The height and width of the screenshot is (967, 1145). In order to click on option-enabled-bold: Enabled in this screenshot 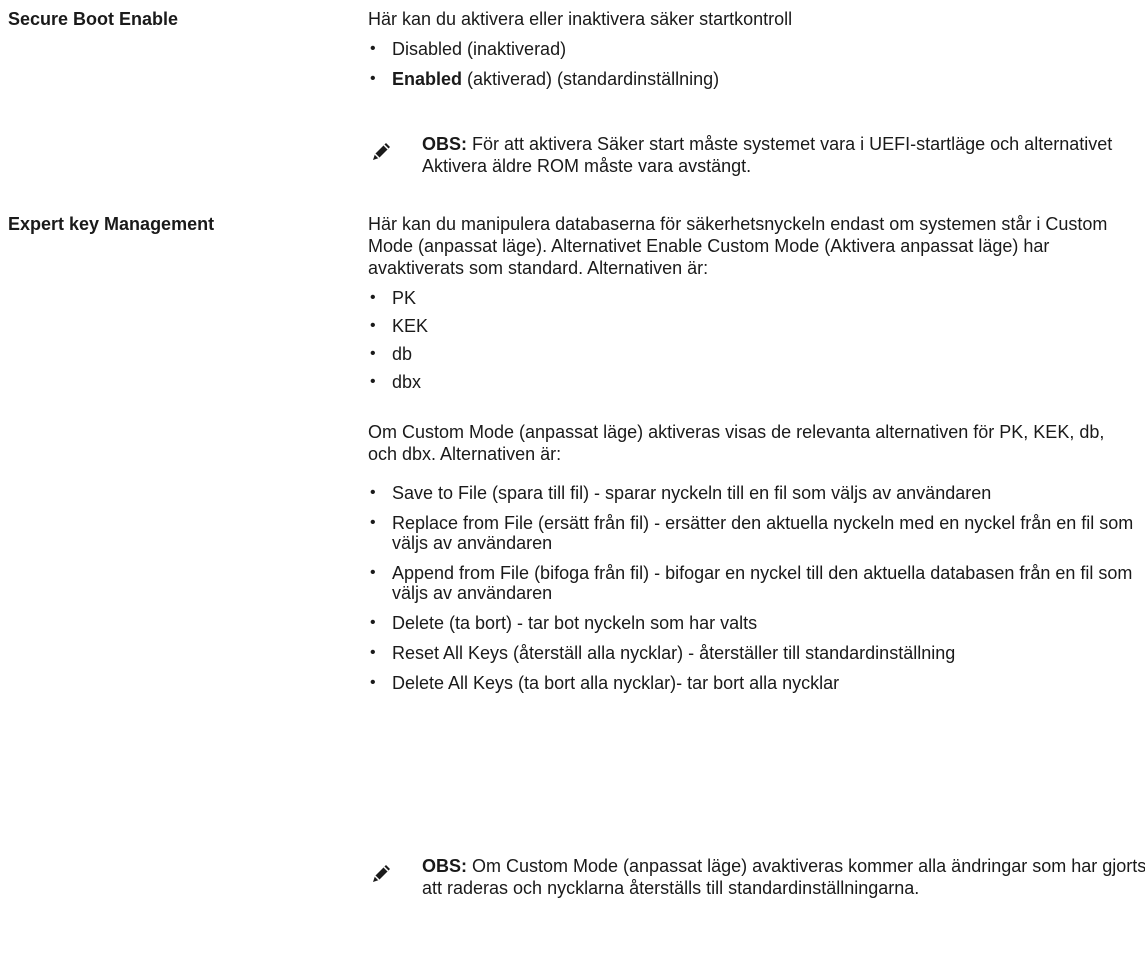, I will do `click(427, 79)`.